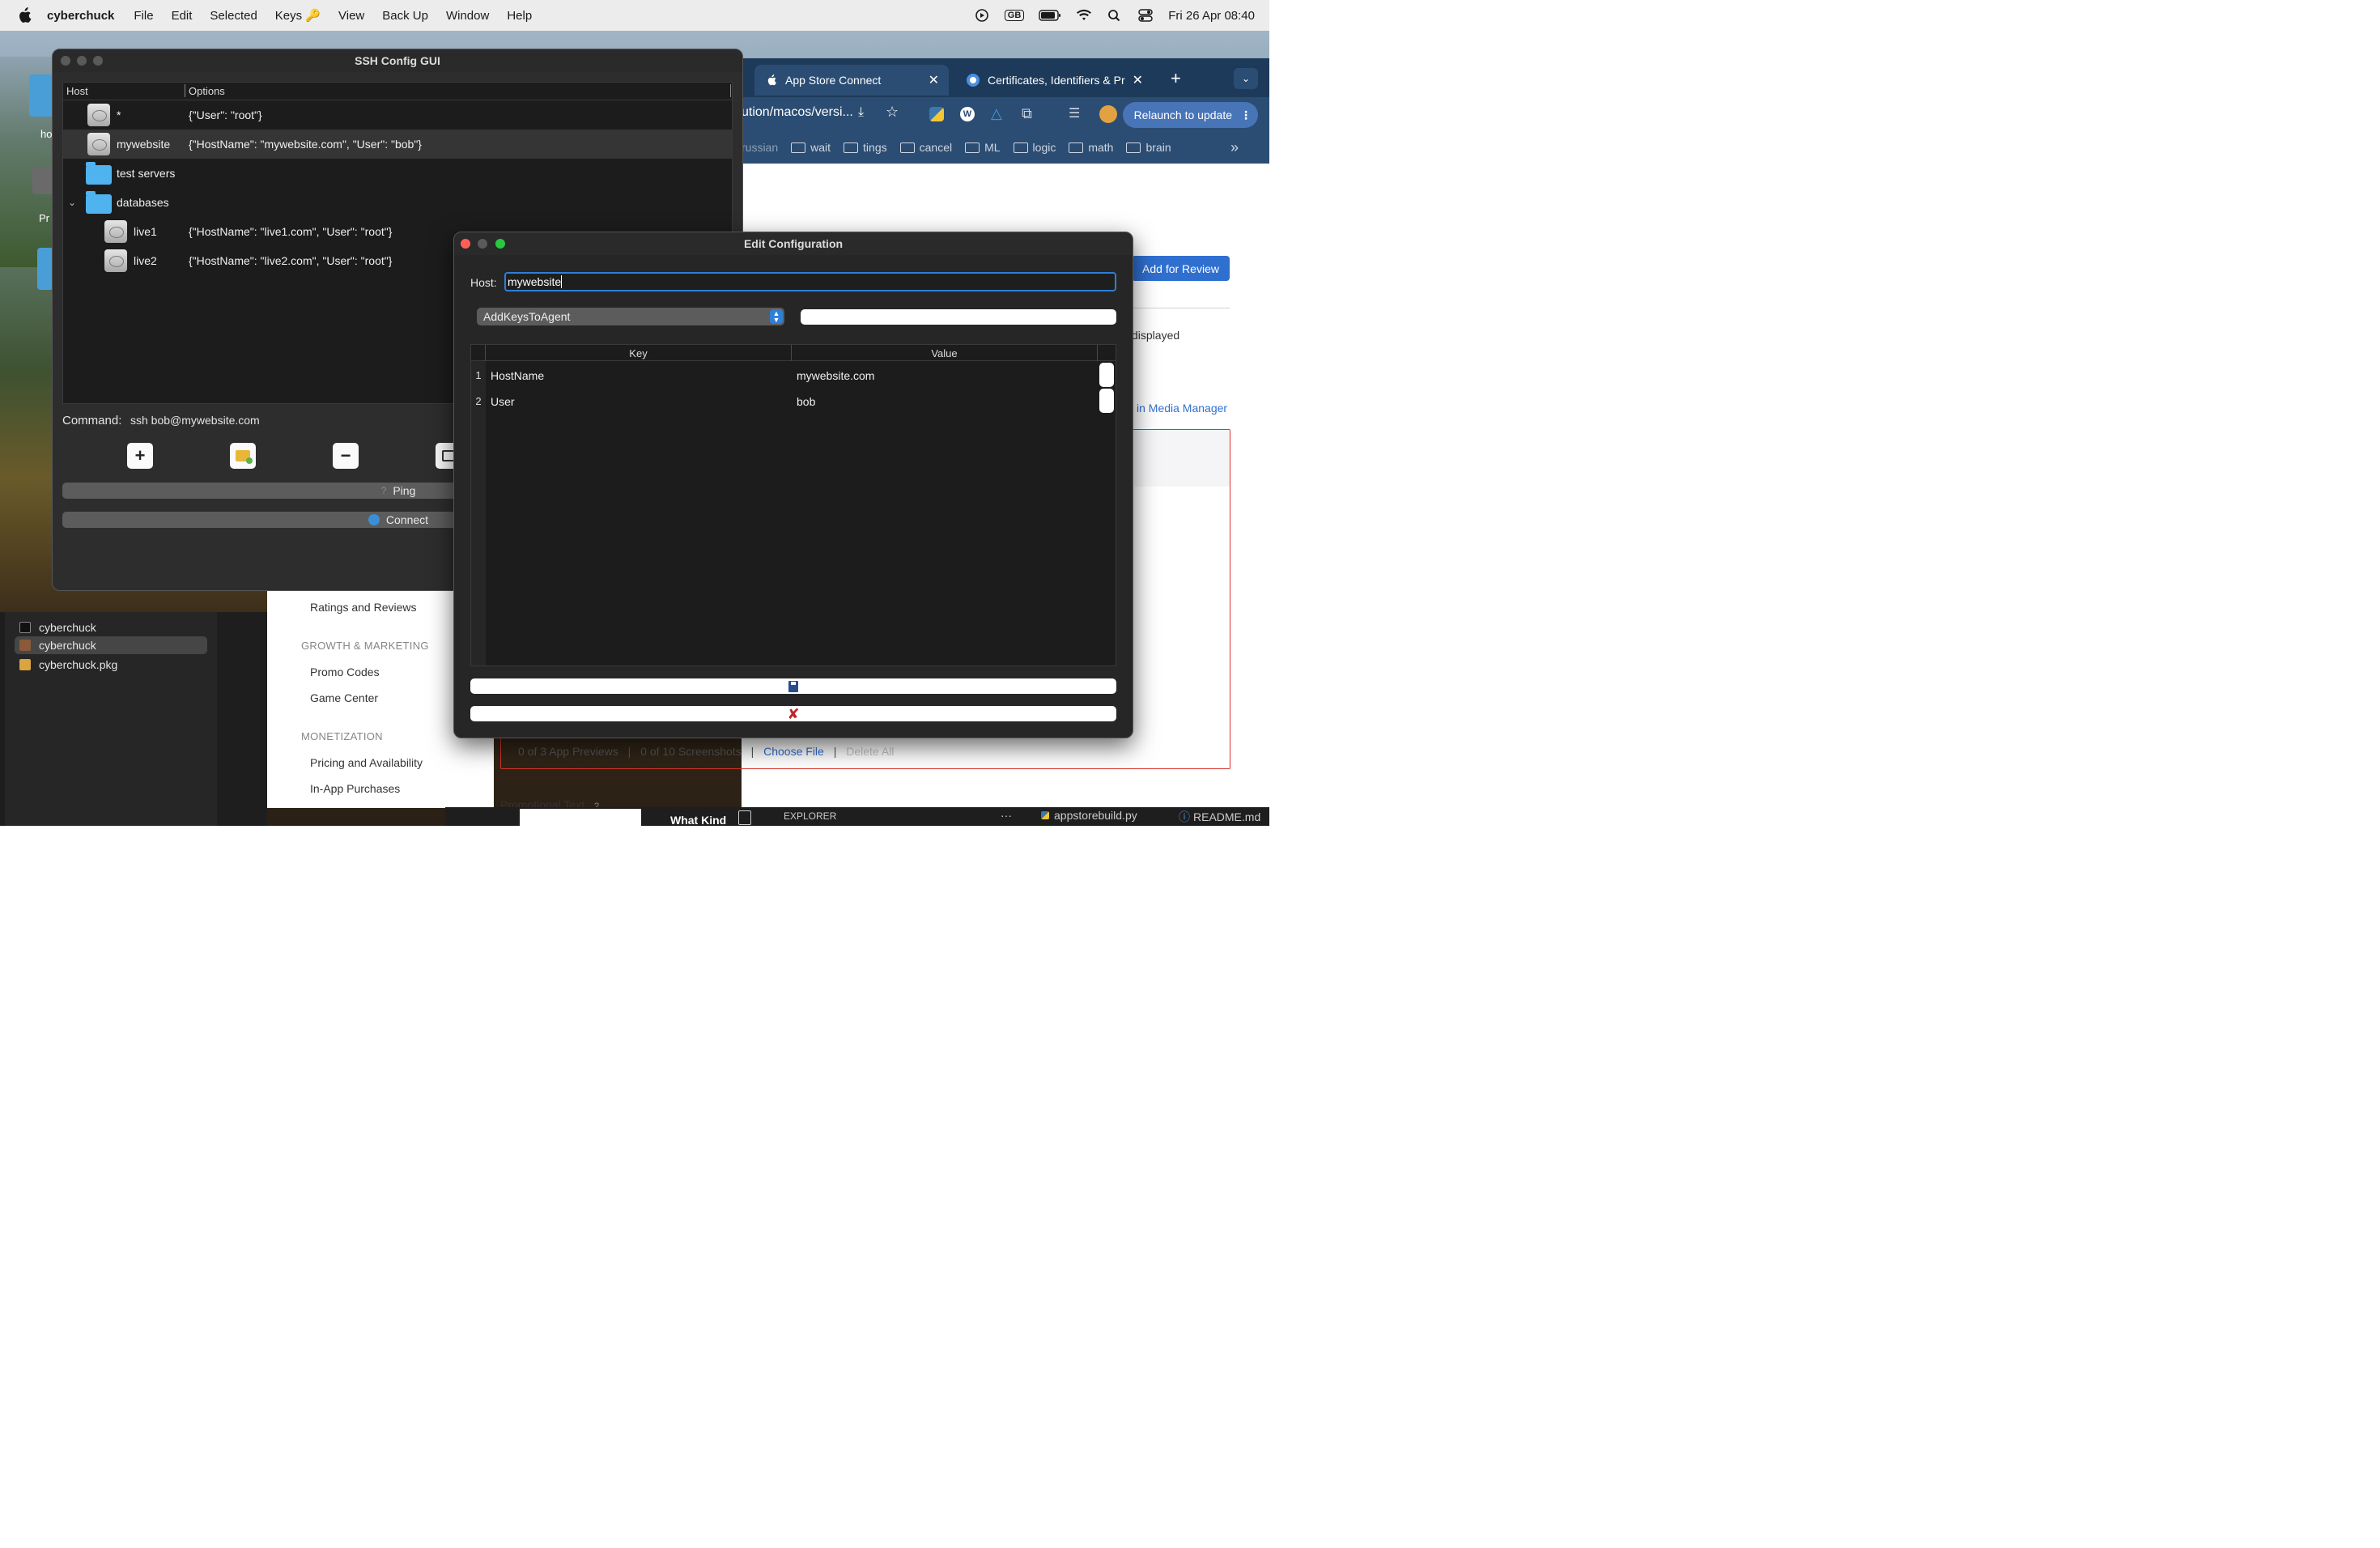  Describe the element at coordinates (364, 607) in the screenshot. I see `sidebar-item-ratings: Ratings and Reviews` at that location.